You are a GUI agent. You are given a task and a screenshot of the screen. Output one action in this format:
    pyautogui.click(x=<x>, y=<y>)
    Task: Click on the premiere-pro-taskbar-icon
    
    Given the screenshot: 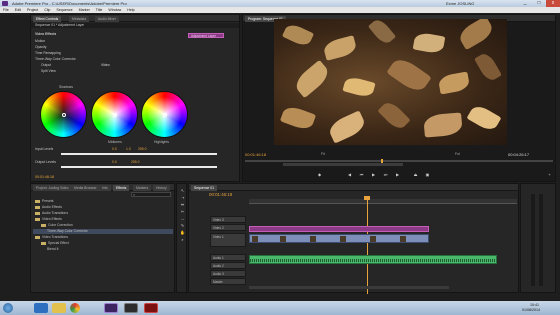 What is the action you would take?
    pyautogui.click(x=111, y=308)
    